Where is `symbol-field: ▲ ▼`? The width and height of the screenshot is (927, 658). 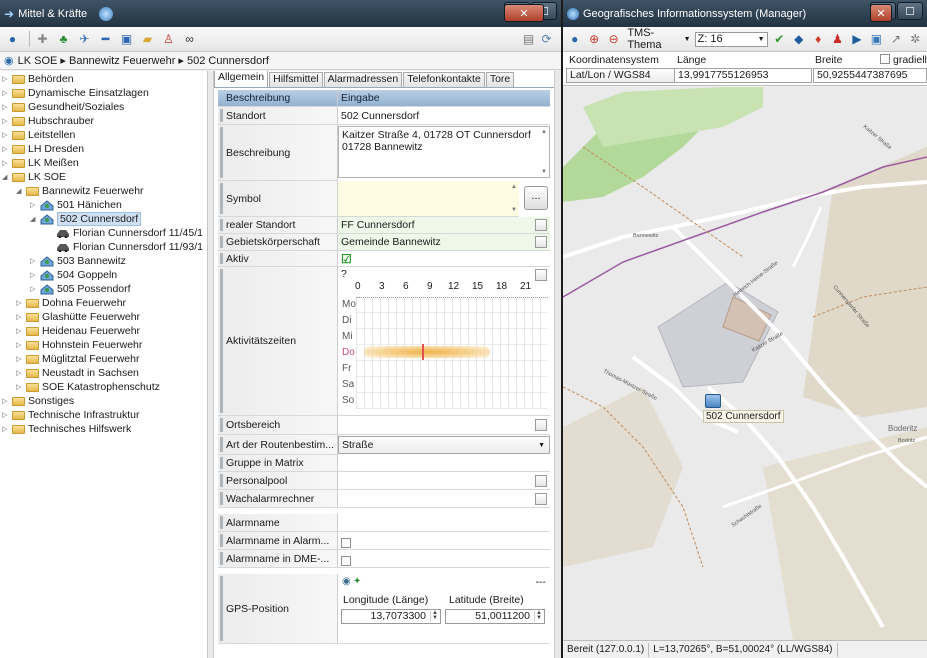 symbol-field: ▲ ▼ is located at coordinates (428, 199).